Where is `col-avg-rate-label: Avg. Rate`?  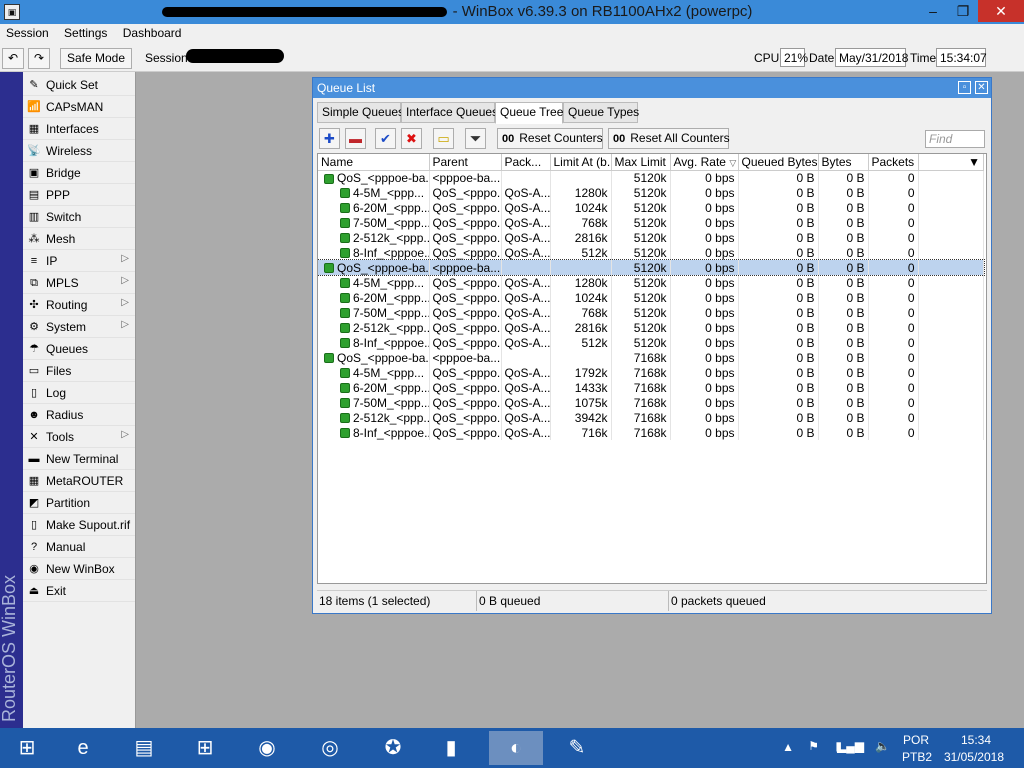
col-avg-rate-label: Avg. Rate is located at coordinates (699, 161).